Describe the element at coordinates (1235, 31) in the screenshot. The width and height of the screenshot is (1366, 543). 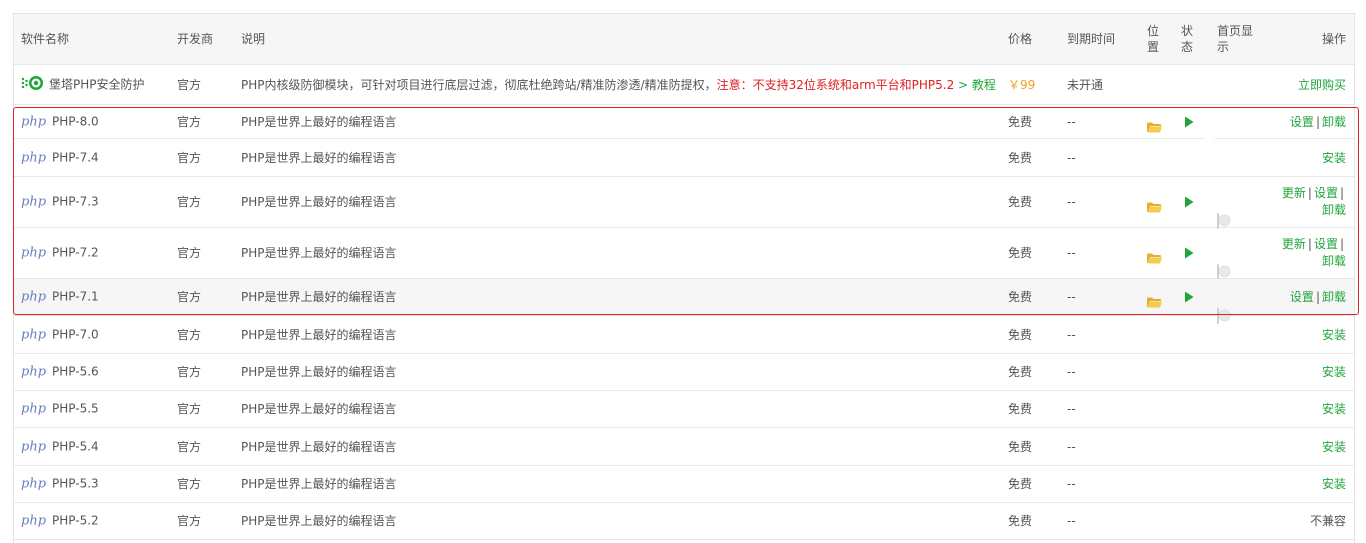
I see `header-homepage-line1: 首页显` at that location.